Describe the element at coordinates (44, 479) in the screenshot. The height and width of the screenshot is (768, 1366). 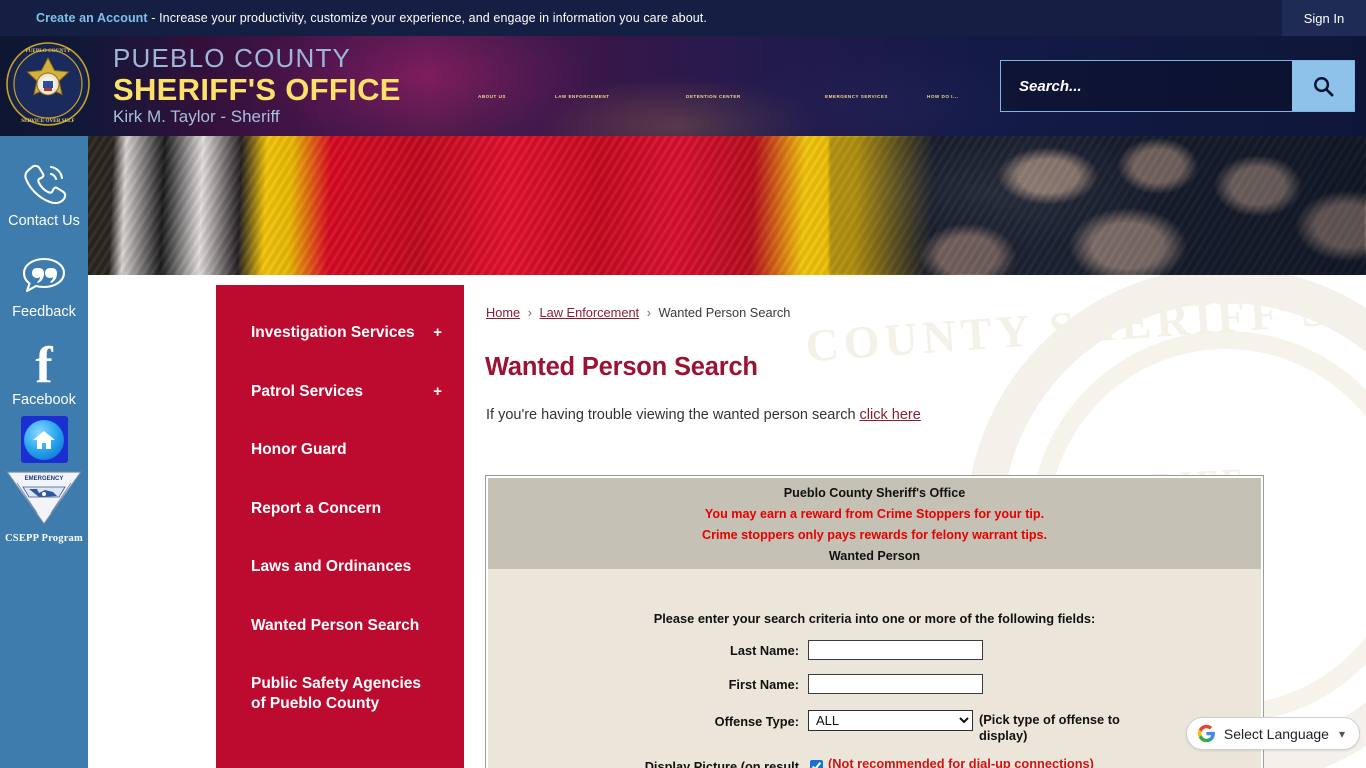
I see `csepp-emergency-word: EMERGENCY` at that location.